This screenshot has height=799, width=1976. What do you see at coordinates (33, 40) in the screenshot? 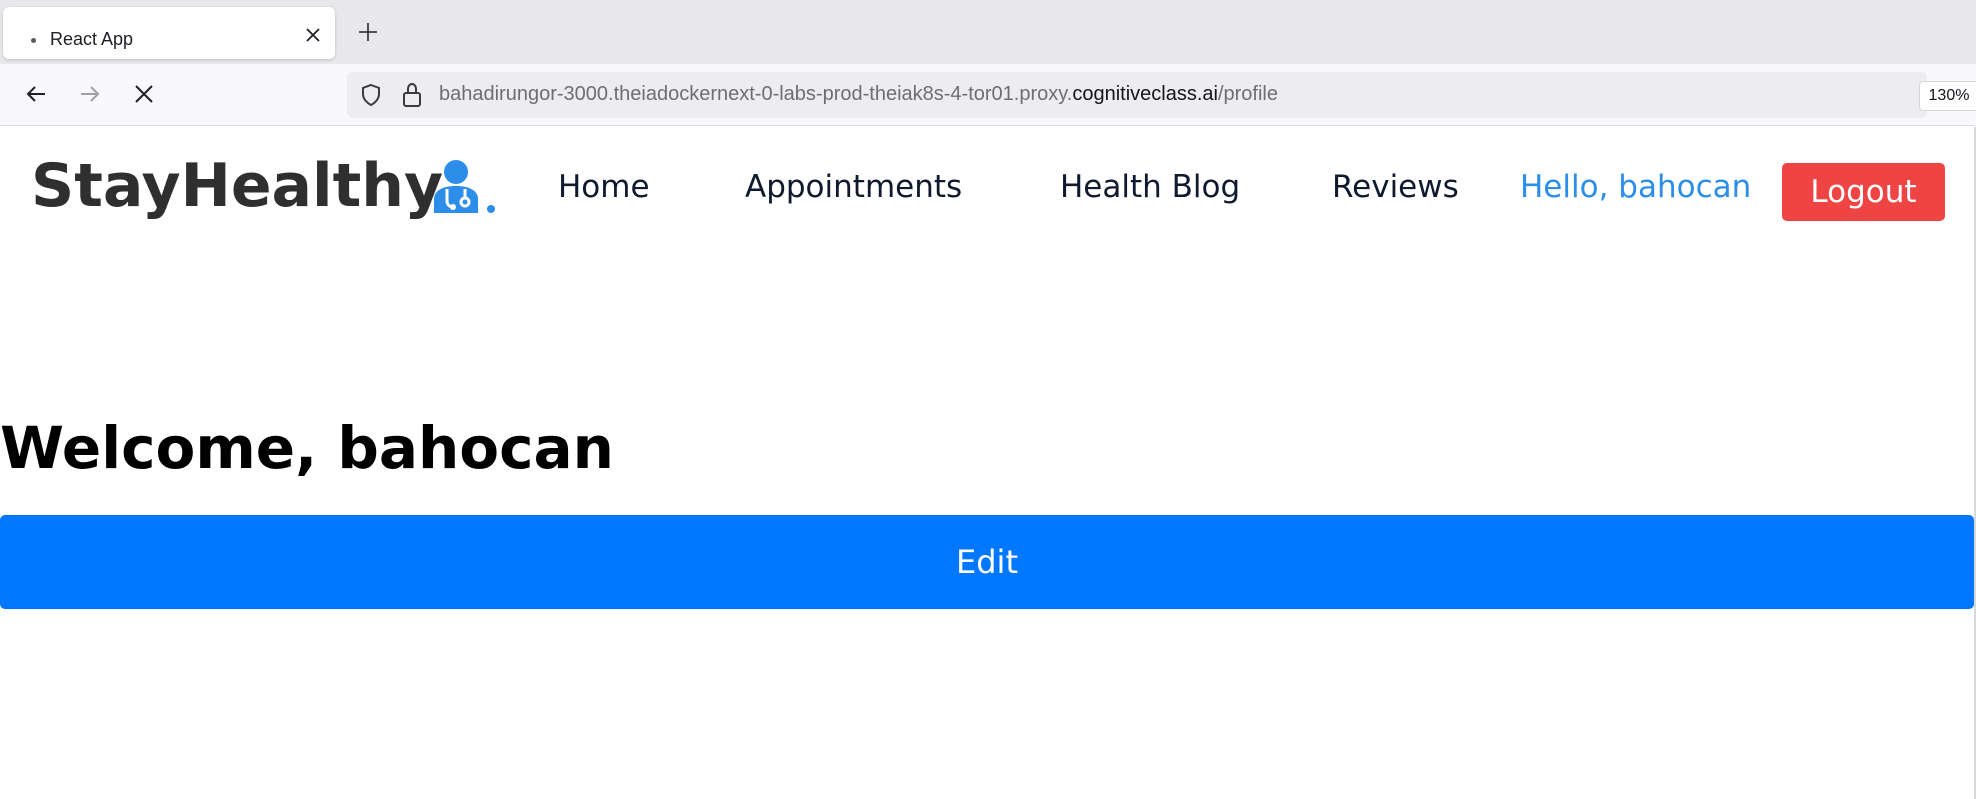
I see `tab-loading-dot-icon` at bounding box center [33, 40].